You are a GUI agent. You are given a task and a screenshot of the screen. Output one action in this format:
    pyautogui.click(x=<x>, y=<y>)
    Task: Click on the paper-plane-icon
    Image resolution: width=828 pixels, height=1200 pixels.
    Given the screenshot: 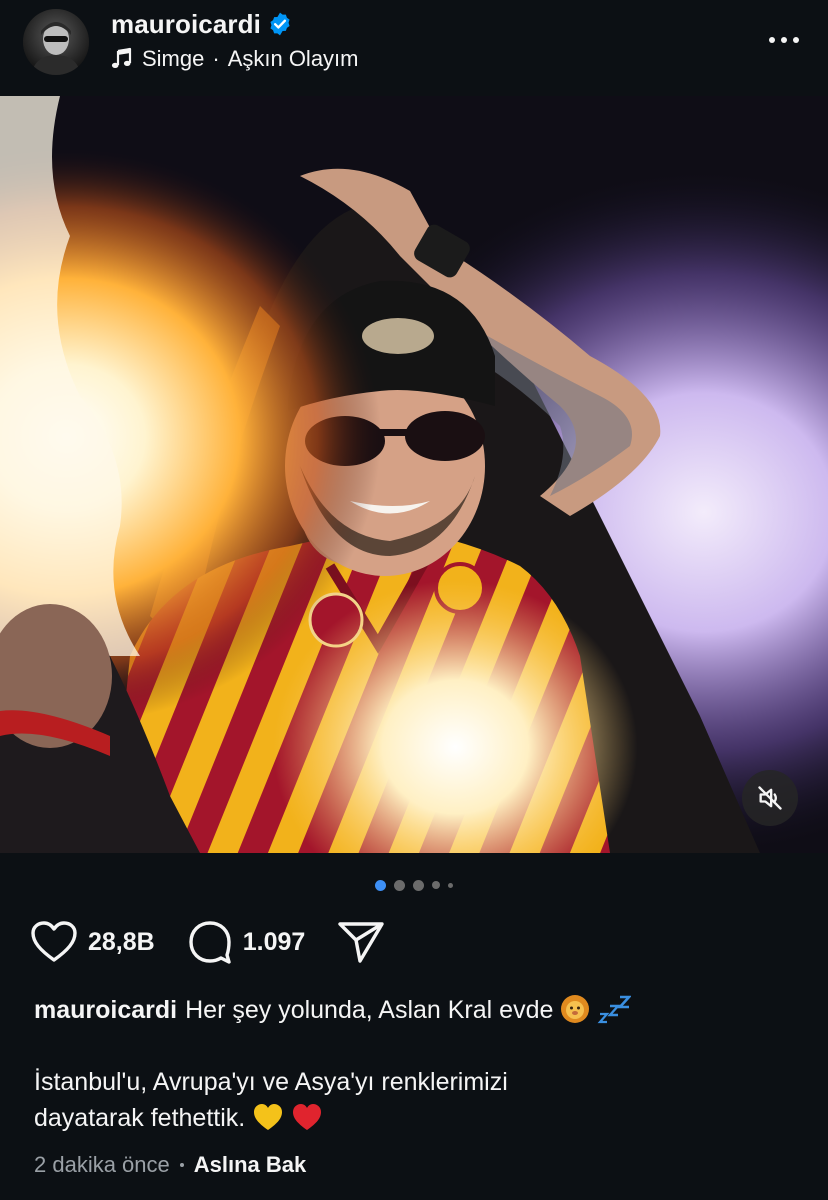 What is the action you would take?
    pyautogui.click(x=361, y=942)
    